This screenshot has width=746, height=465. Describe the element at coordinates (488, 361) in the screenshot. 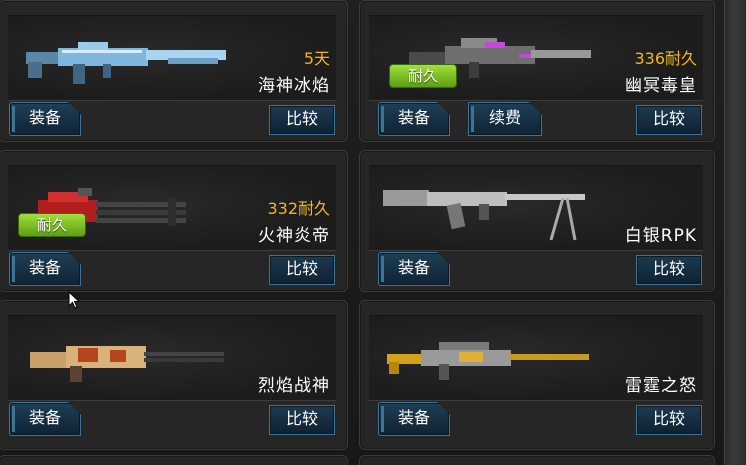

I see `gold-sniper-rifle-icon` at that location.